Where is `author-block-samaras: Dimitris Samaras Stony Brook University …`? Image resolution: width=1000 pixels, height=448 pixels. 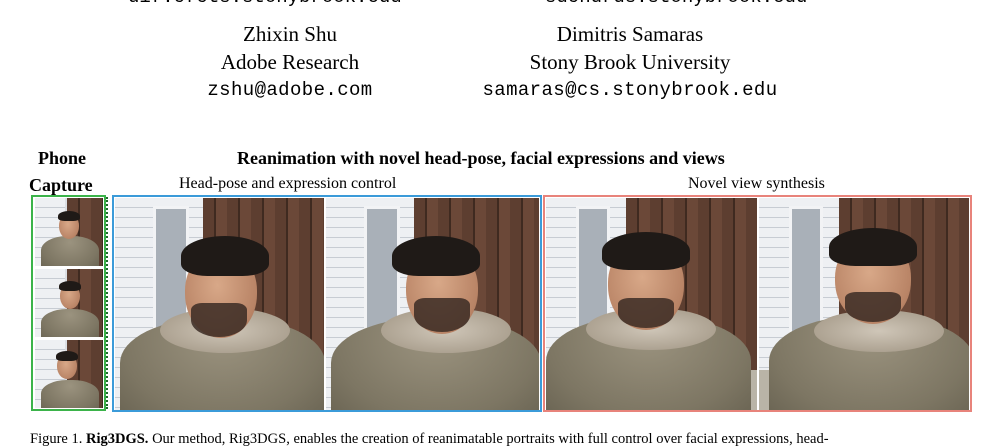
author-block-samaras: Dimitris Samaras Stony Brook University … is located at coordinates (630, 62).